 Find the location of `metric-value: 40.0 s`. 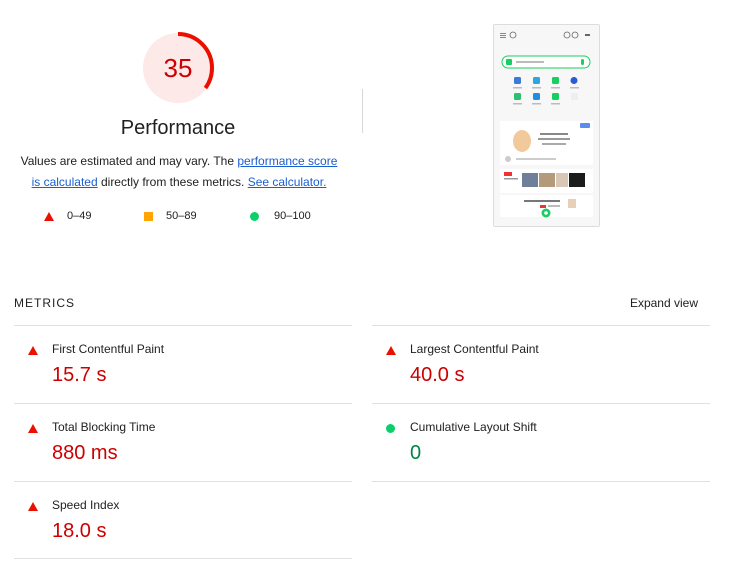

metric-value: 40.0 s is located at coordinates (437, 375).